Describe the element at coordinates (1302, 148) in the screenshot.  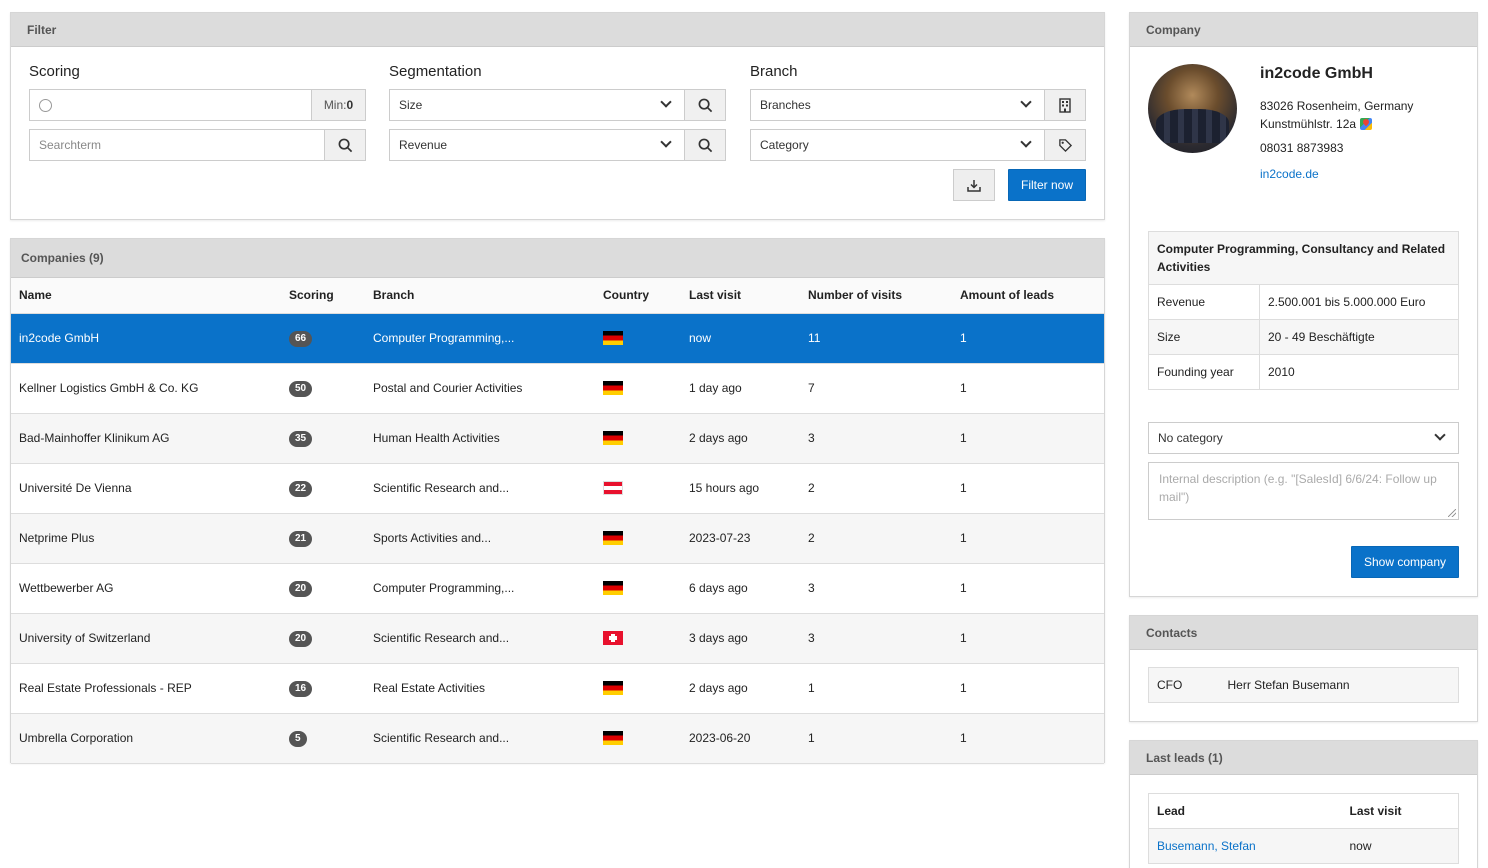
I see `company-phone: 08031 8873983` at that location.